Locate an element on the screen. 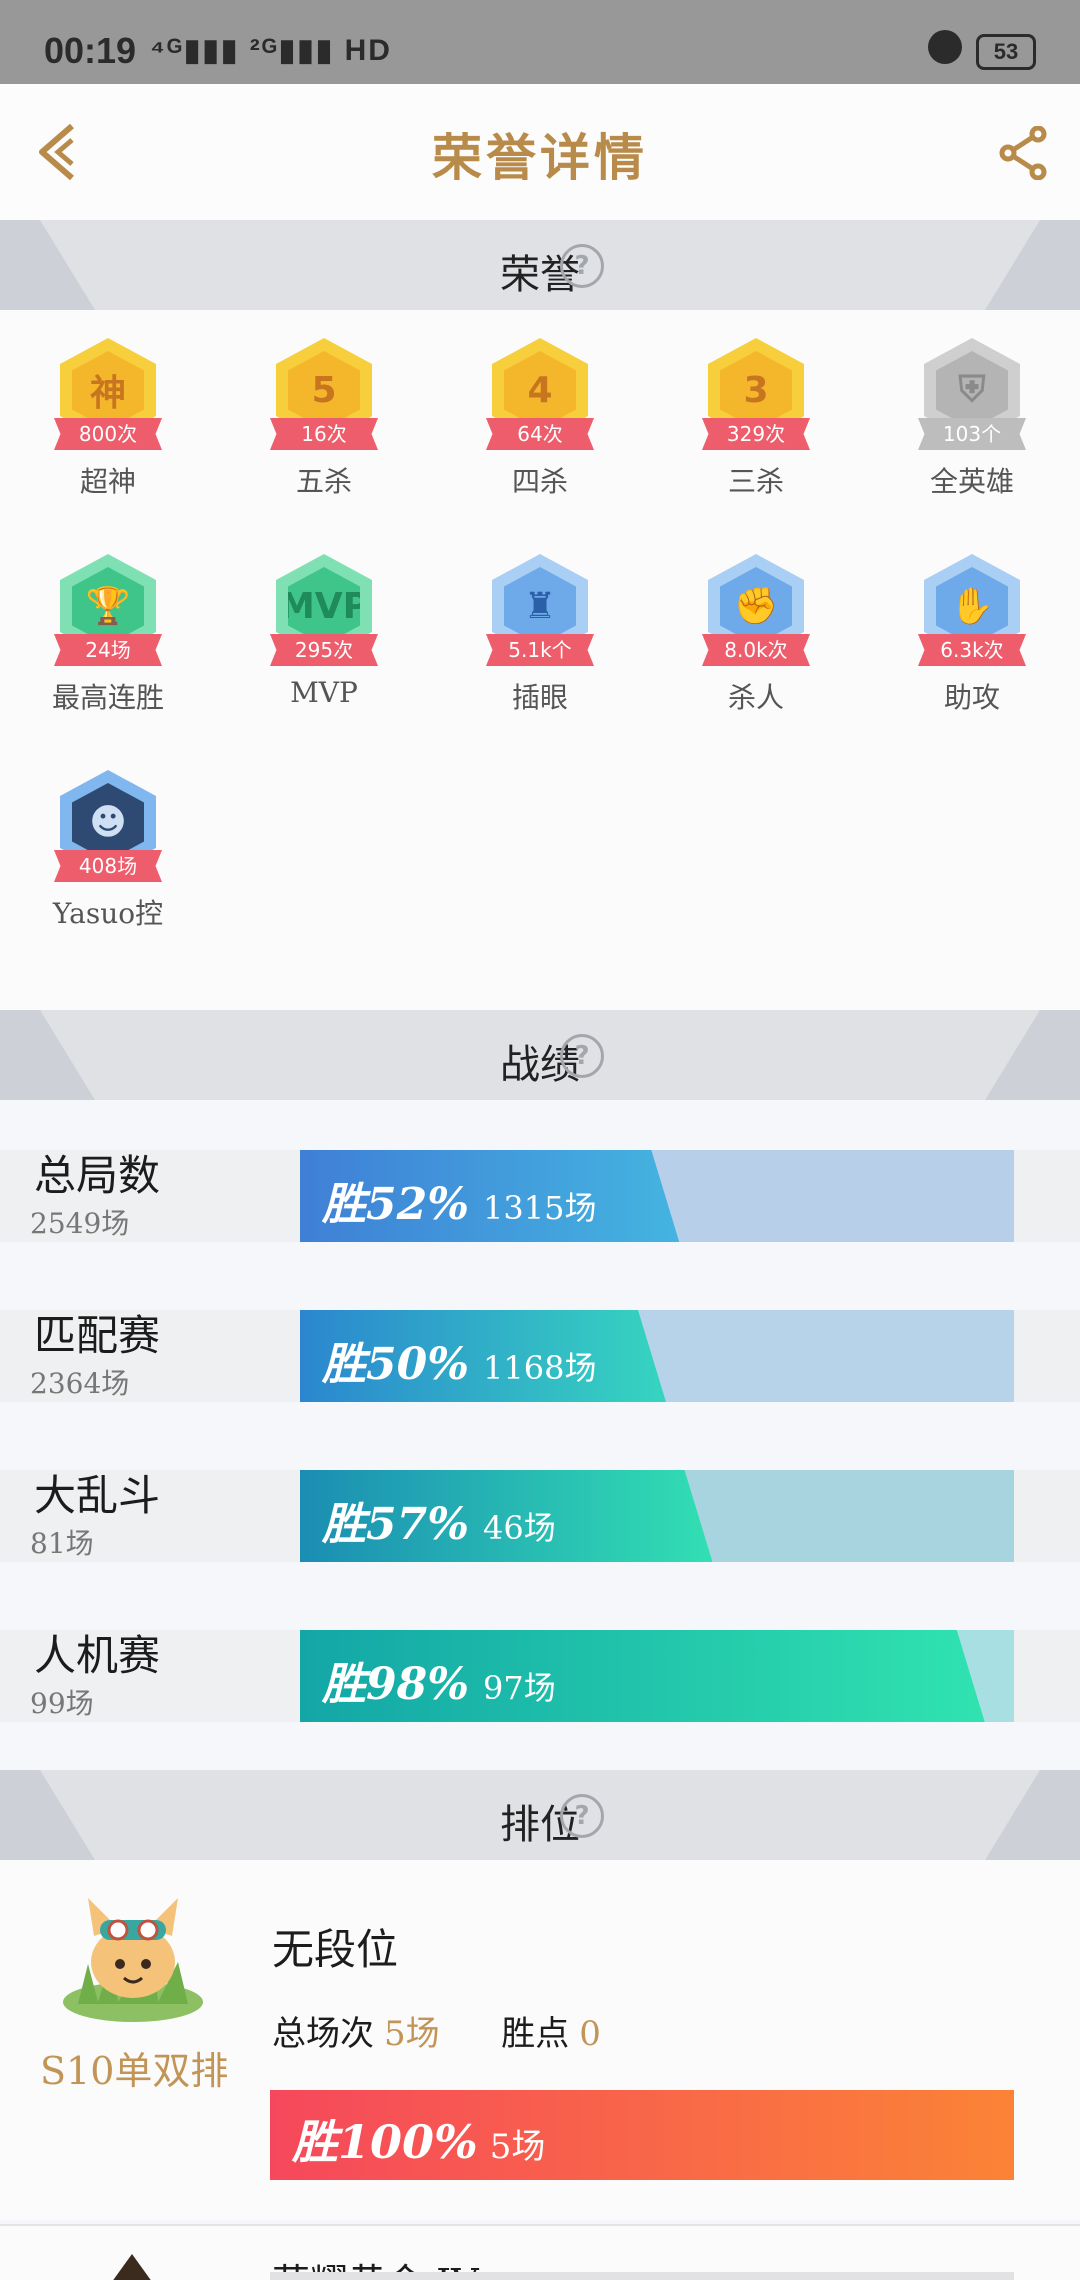  mascot-icon is located at coordinates (133, 1960).